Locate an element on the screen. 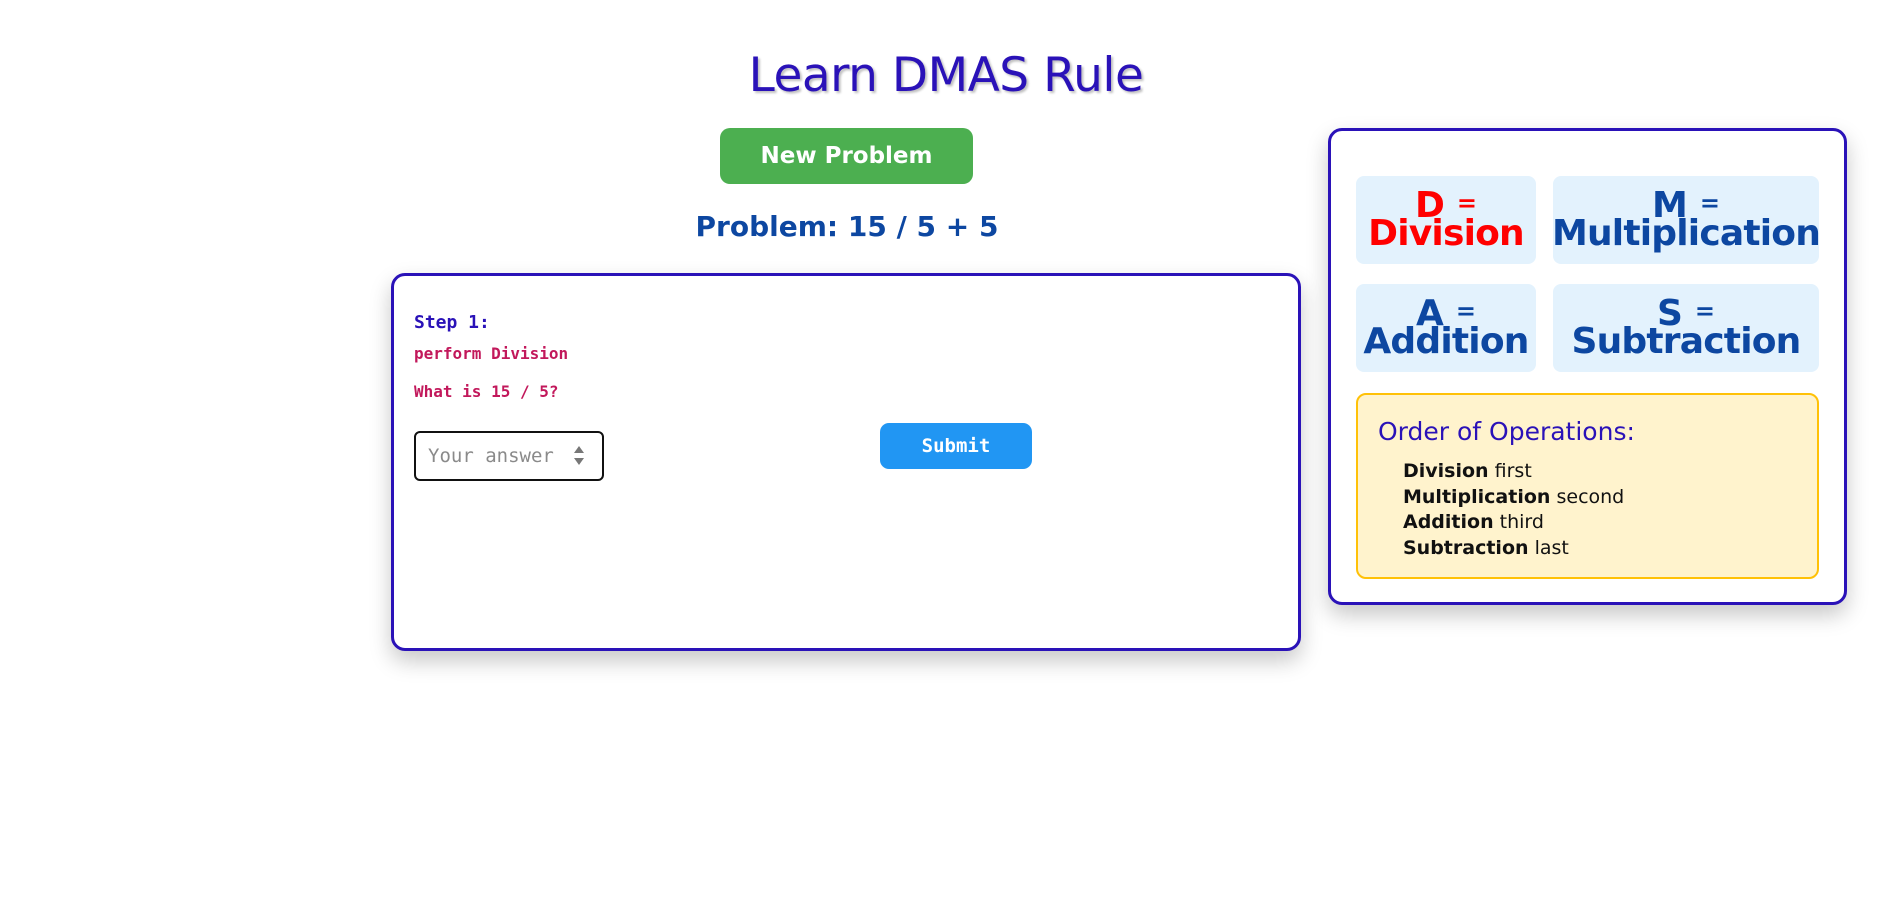 Image resolution: width=1892 pixels, height=902 pixels. rule-word: Division is located at coordinates (1446, 233).